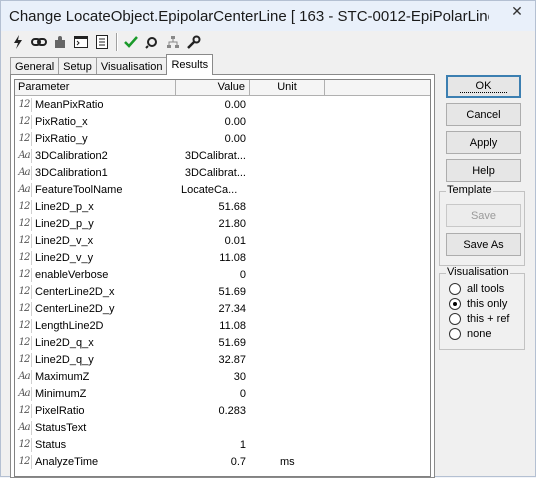 This screenshot has width=536, height=478. Describe the element at coordinates (232, 410) in the screenshot. I see `value-cell: 0.283` at that location.